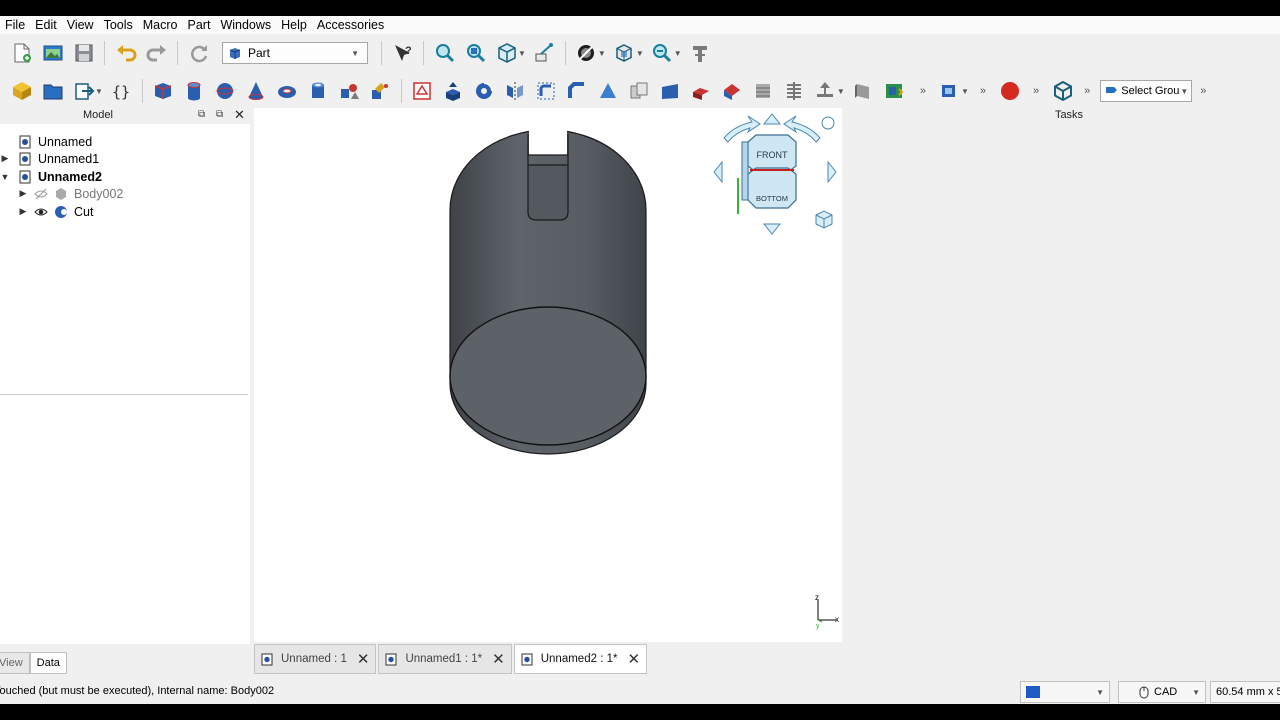 Image resolution: width=1280 pixels, height=720 pixels. Describe the element at coordinates (41, 194) in the screenshot. I see `hidden-eye-icon` at that location.